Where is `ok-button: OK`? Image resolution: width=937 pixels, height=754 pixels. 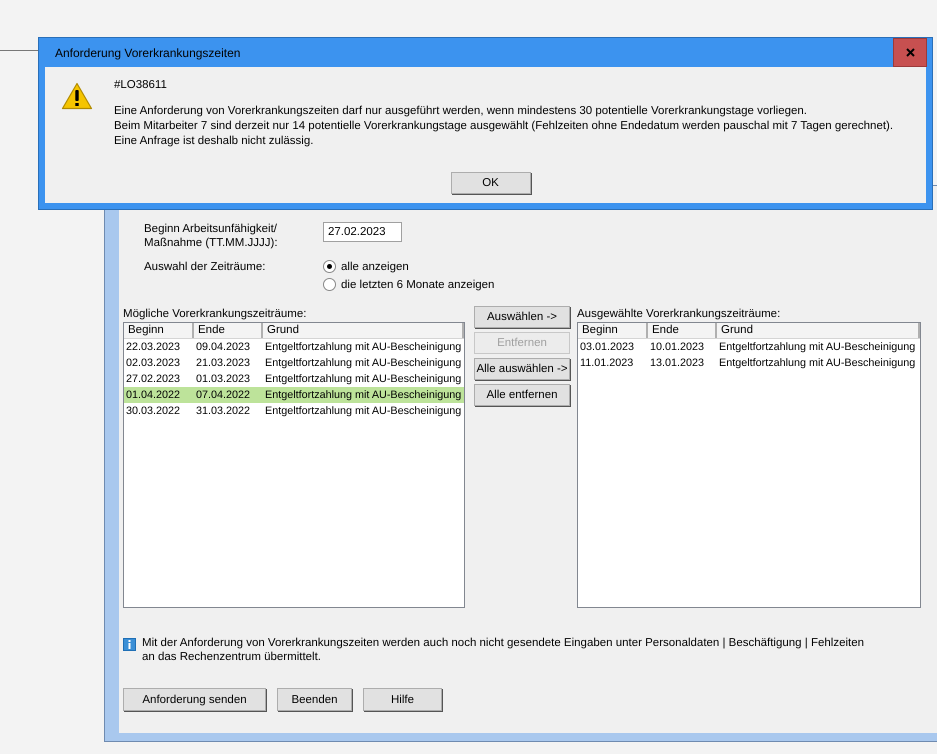
ok-button: OK is located at coordinates (490, 183).